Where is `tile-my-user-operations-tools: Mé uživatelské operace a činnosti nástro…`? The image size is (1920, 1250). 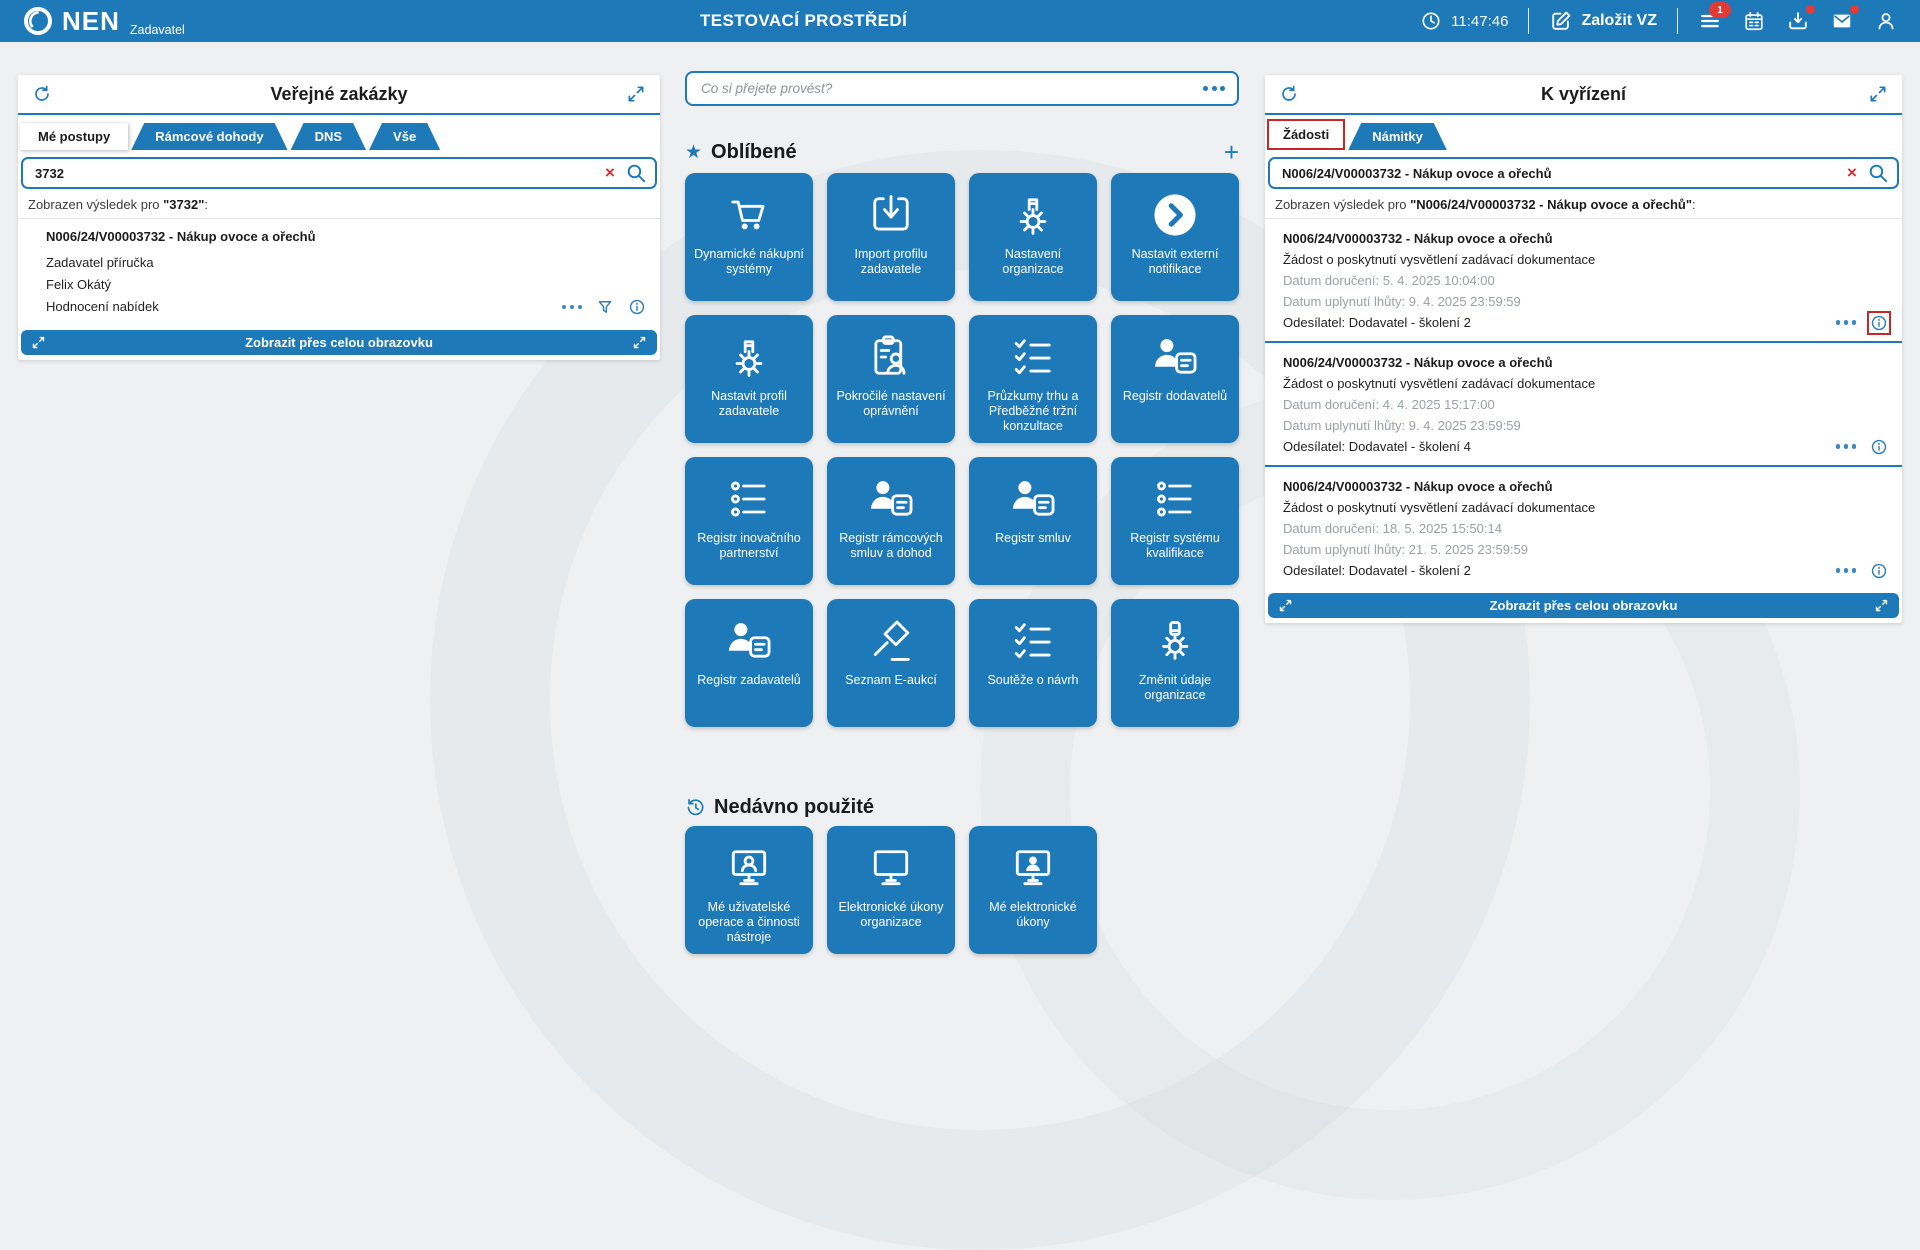
tile-my-user-operations-tools: Mé uživatelské operace a činnosti nástro… is located at coordinates (749, 890).